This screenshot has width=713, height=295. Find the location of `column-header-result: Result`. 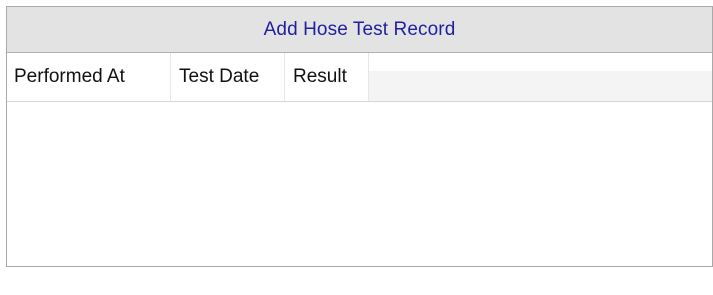

column-header-result: Result is located at coordinates (327, 77).